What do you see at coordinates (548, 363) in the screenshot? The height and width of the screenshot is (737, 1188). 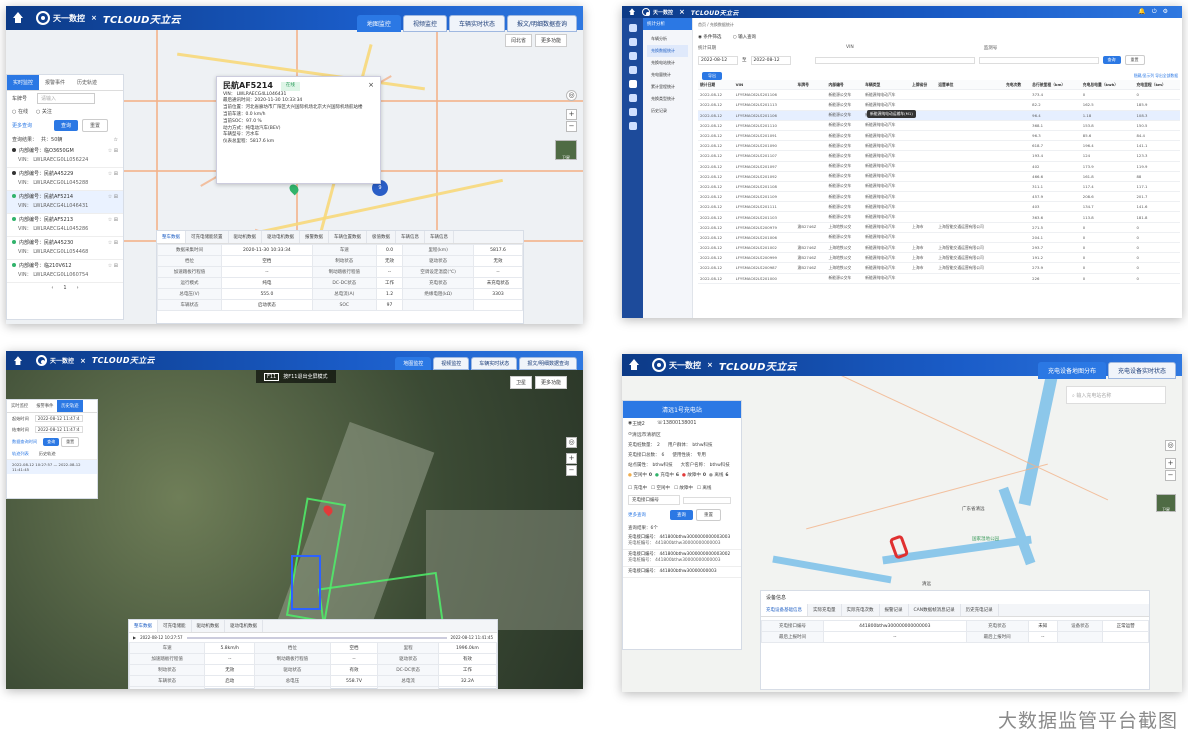 I see `tab-message-query: 报文/明细数据查询` at bounding box center [548, 363].